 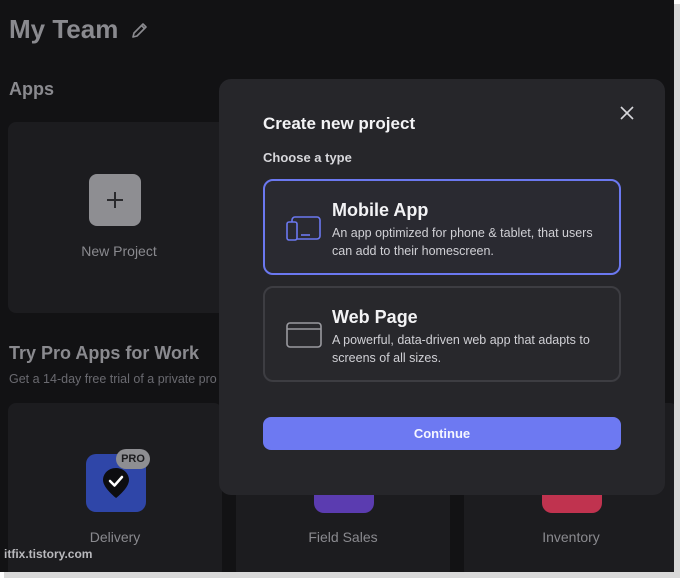 I want to click on close-icon, so click(x=627, y=113).